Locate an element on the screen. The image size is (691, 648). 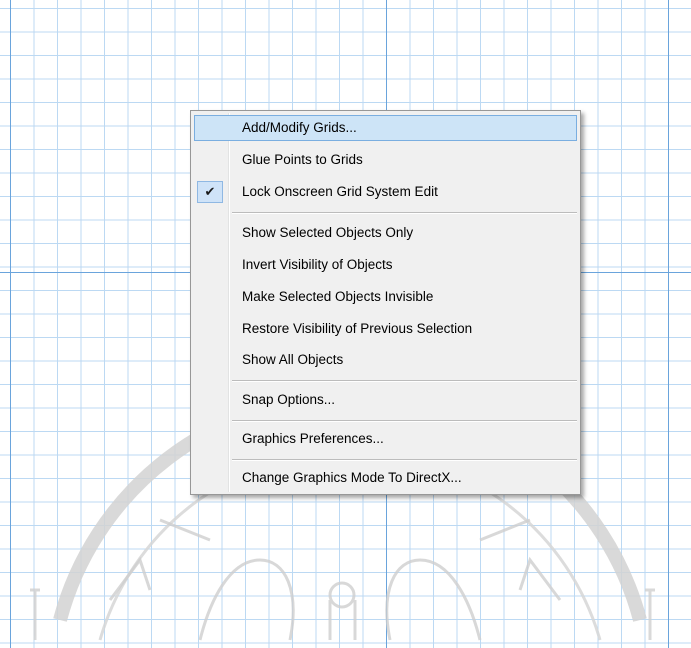
menu-item-lock-onscreen-grid-system-edit: ✔ Lock Onscreen Grid System Edit is located at coordinates (385, 192).